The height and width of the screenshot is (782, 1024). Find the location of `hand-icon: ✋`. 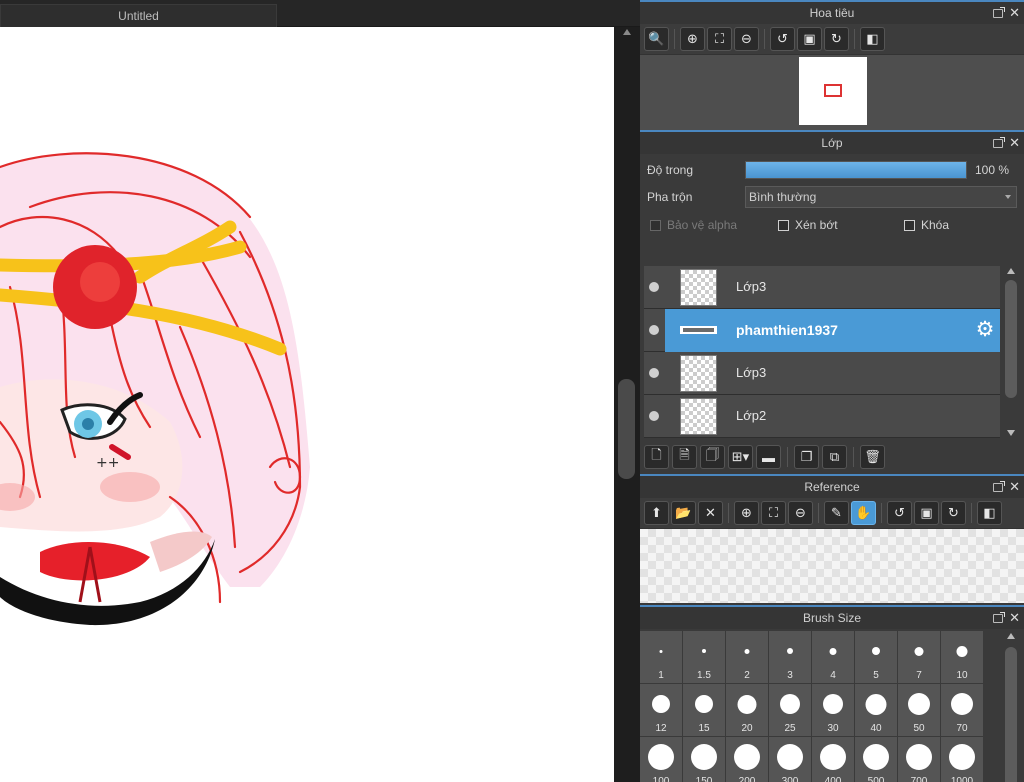

hand-icon: ✋ is located at coordinates (863, 513).